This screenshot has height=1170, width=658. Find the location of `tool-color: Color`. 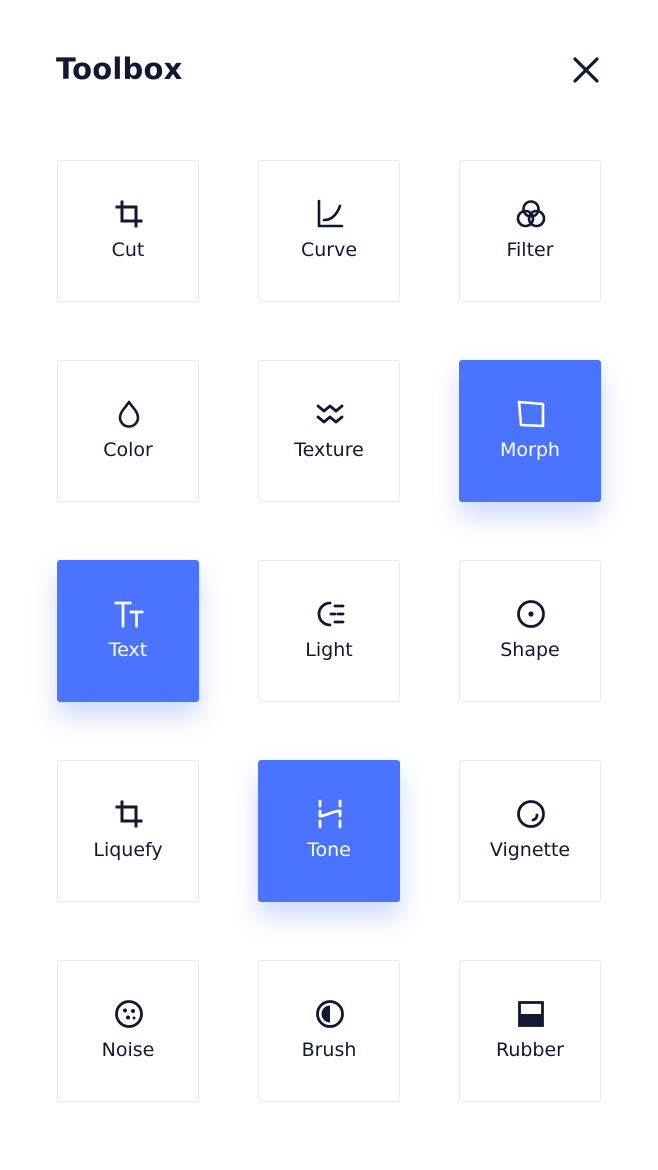

tool-color: Color is located at coordinates (128, 431).